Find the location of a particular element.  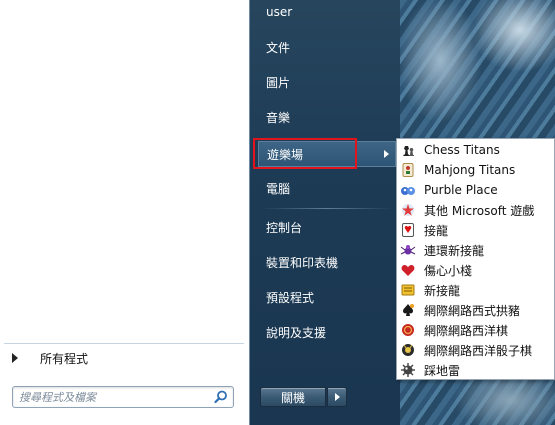

spades-icon is located at coordinates (408, 310).